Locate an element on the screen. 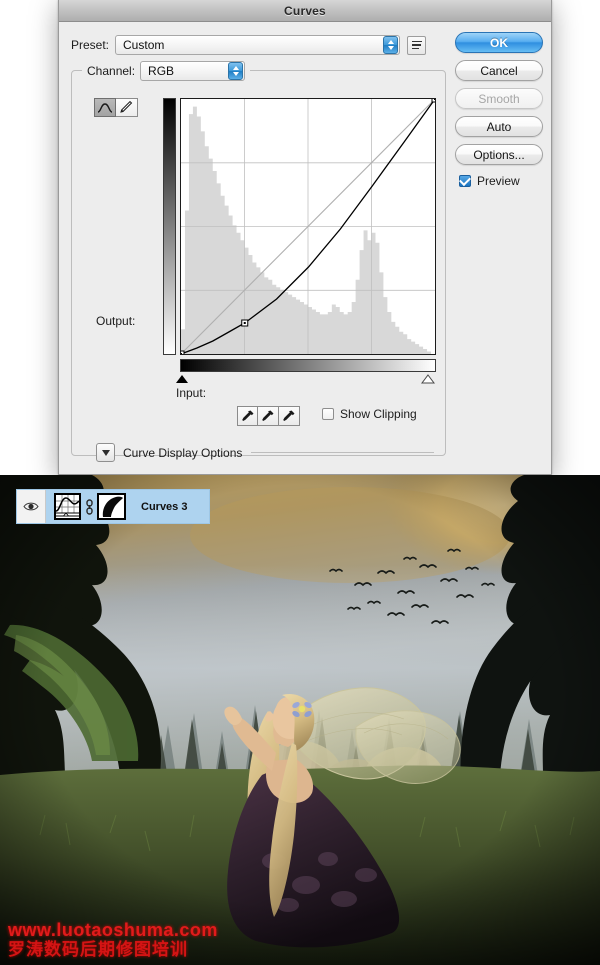 The height and width of the screenshot is (965, 600). curve-display-options-disclosure is located at coordinates (105, 452).